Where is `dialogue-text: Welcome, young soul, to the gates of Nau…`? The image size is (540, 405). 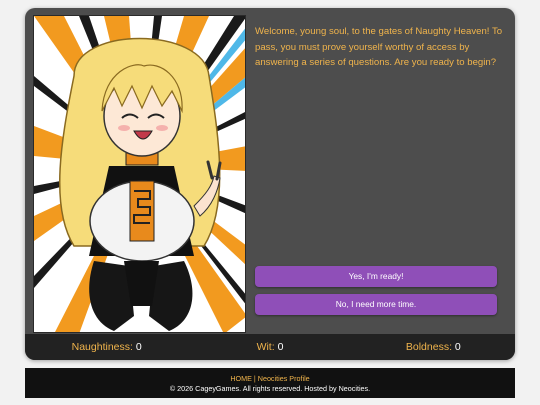 dialogue-text: Welcome, young soul, to the gates of Nau… is located at coordinates (379, 47).